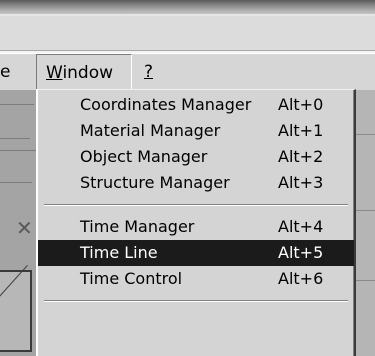 This screenshot has height=356, width=375. What do you see at coordinates (187, 34) in the screenshot?
I see `toolbar-area` at bounding box center [187, 34].